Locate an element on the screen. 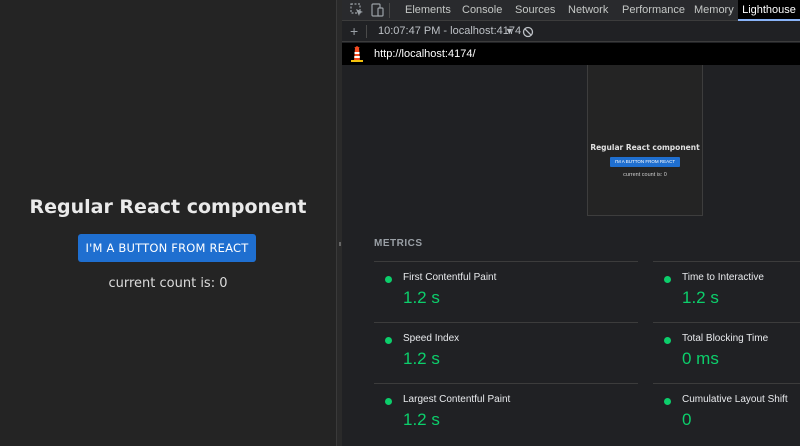 This screenshot has height=446, width=800. clear-icon is located at coordinates (528, 31).